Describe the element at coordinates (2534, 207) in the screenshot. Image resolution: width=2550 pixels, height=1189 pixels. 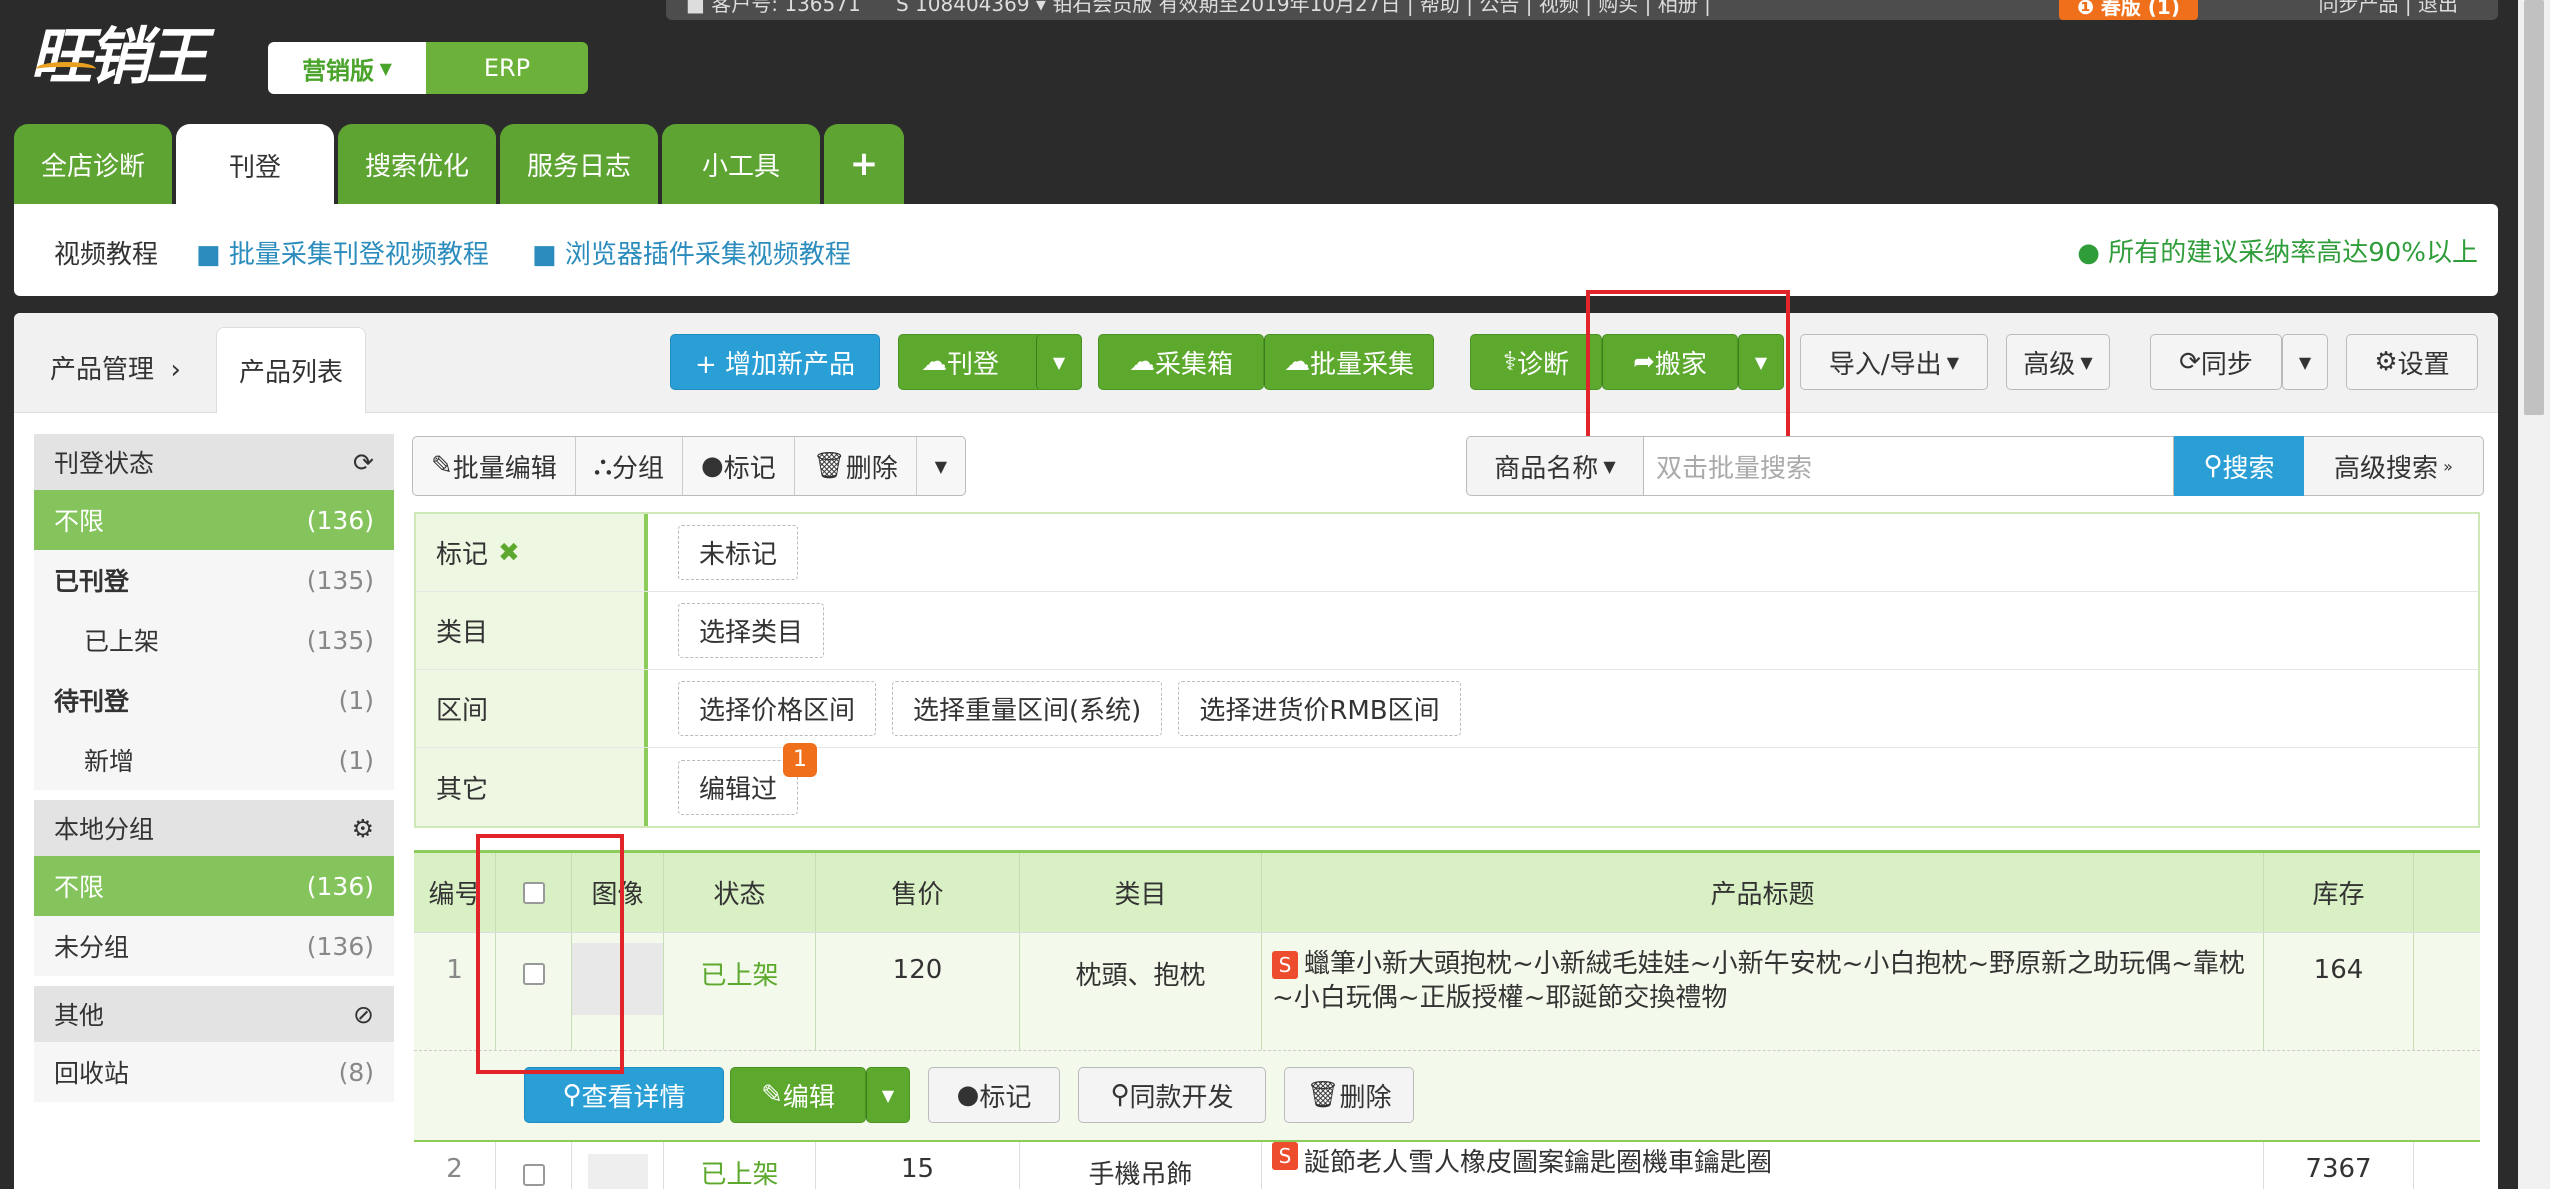
I see `scrollbar-thumb` at that location.